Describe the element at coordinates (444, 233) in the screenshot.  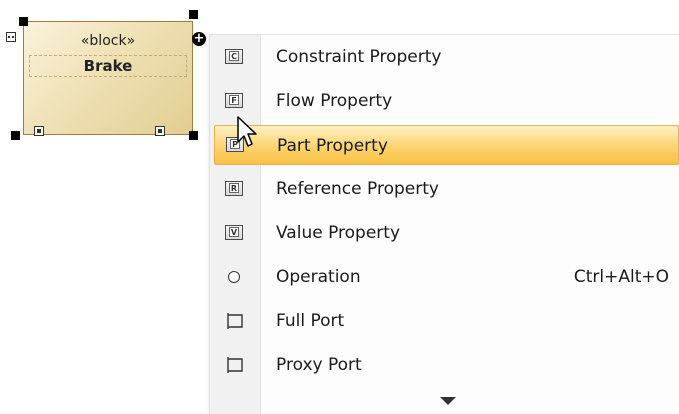
I see `menu-item-value-property: V Value Property` at that location.